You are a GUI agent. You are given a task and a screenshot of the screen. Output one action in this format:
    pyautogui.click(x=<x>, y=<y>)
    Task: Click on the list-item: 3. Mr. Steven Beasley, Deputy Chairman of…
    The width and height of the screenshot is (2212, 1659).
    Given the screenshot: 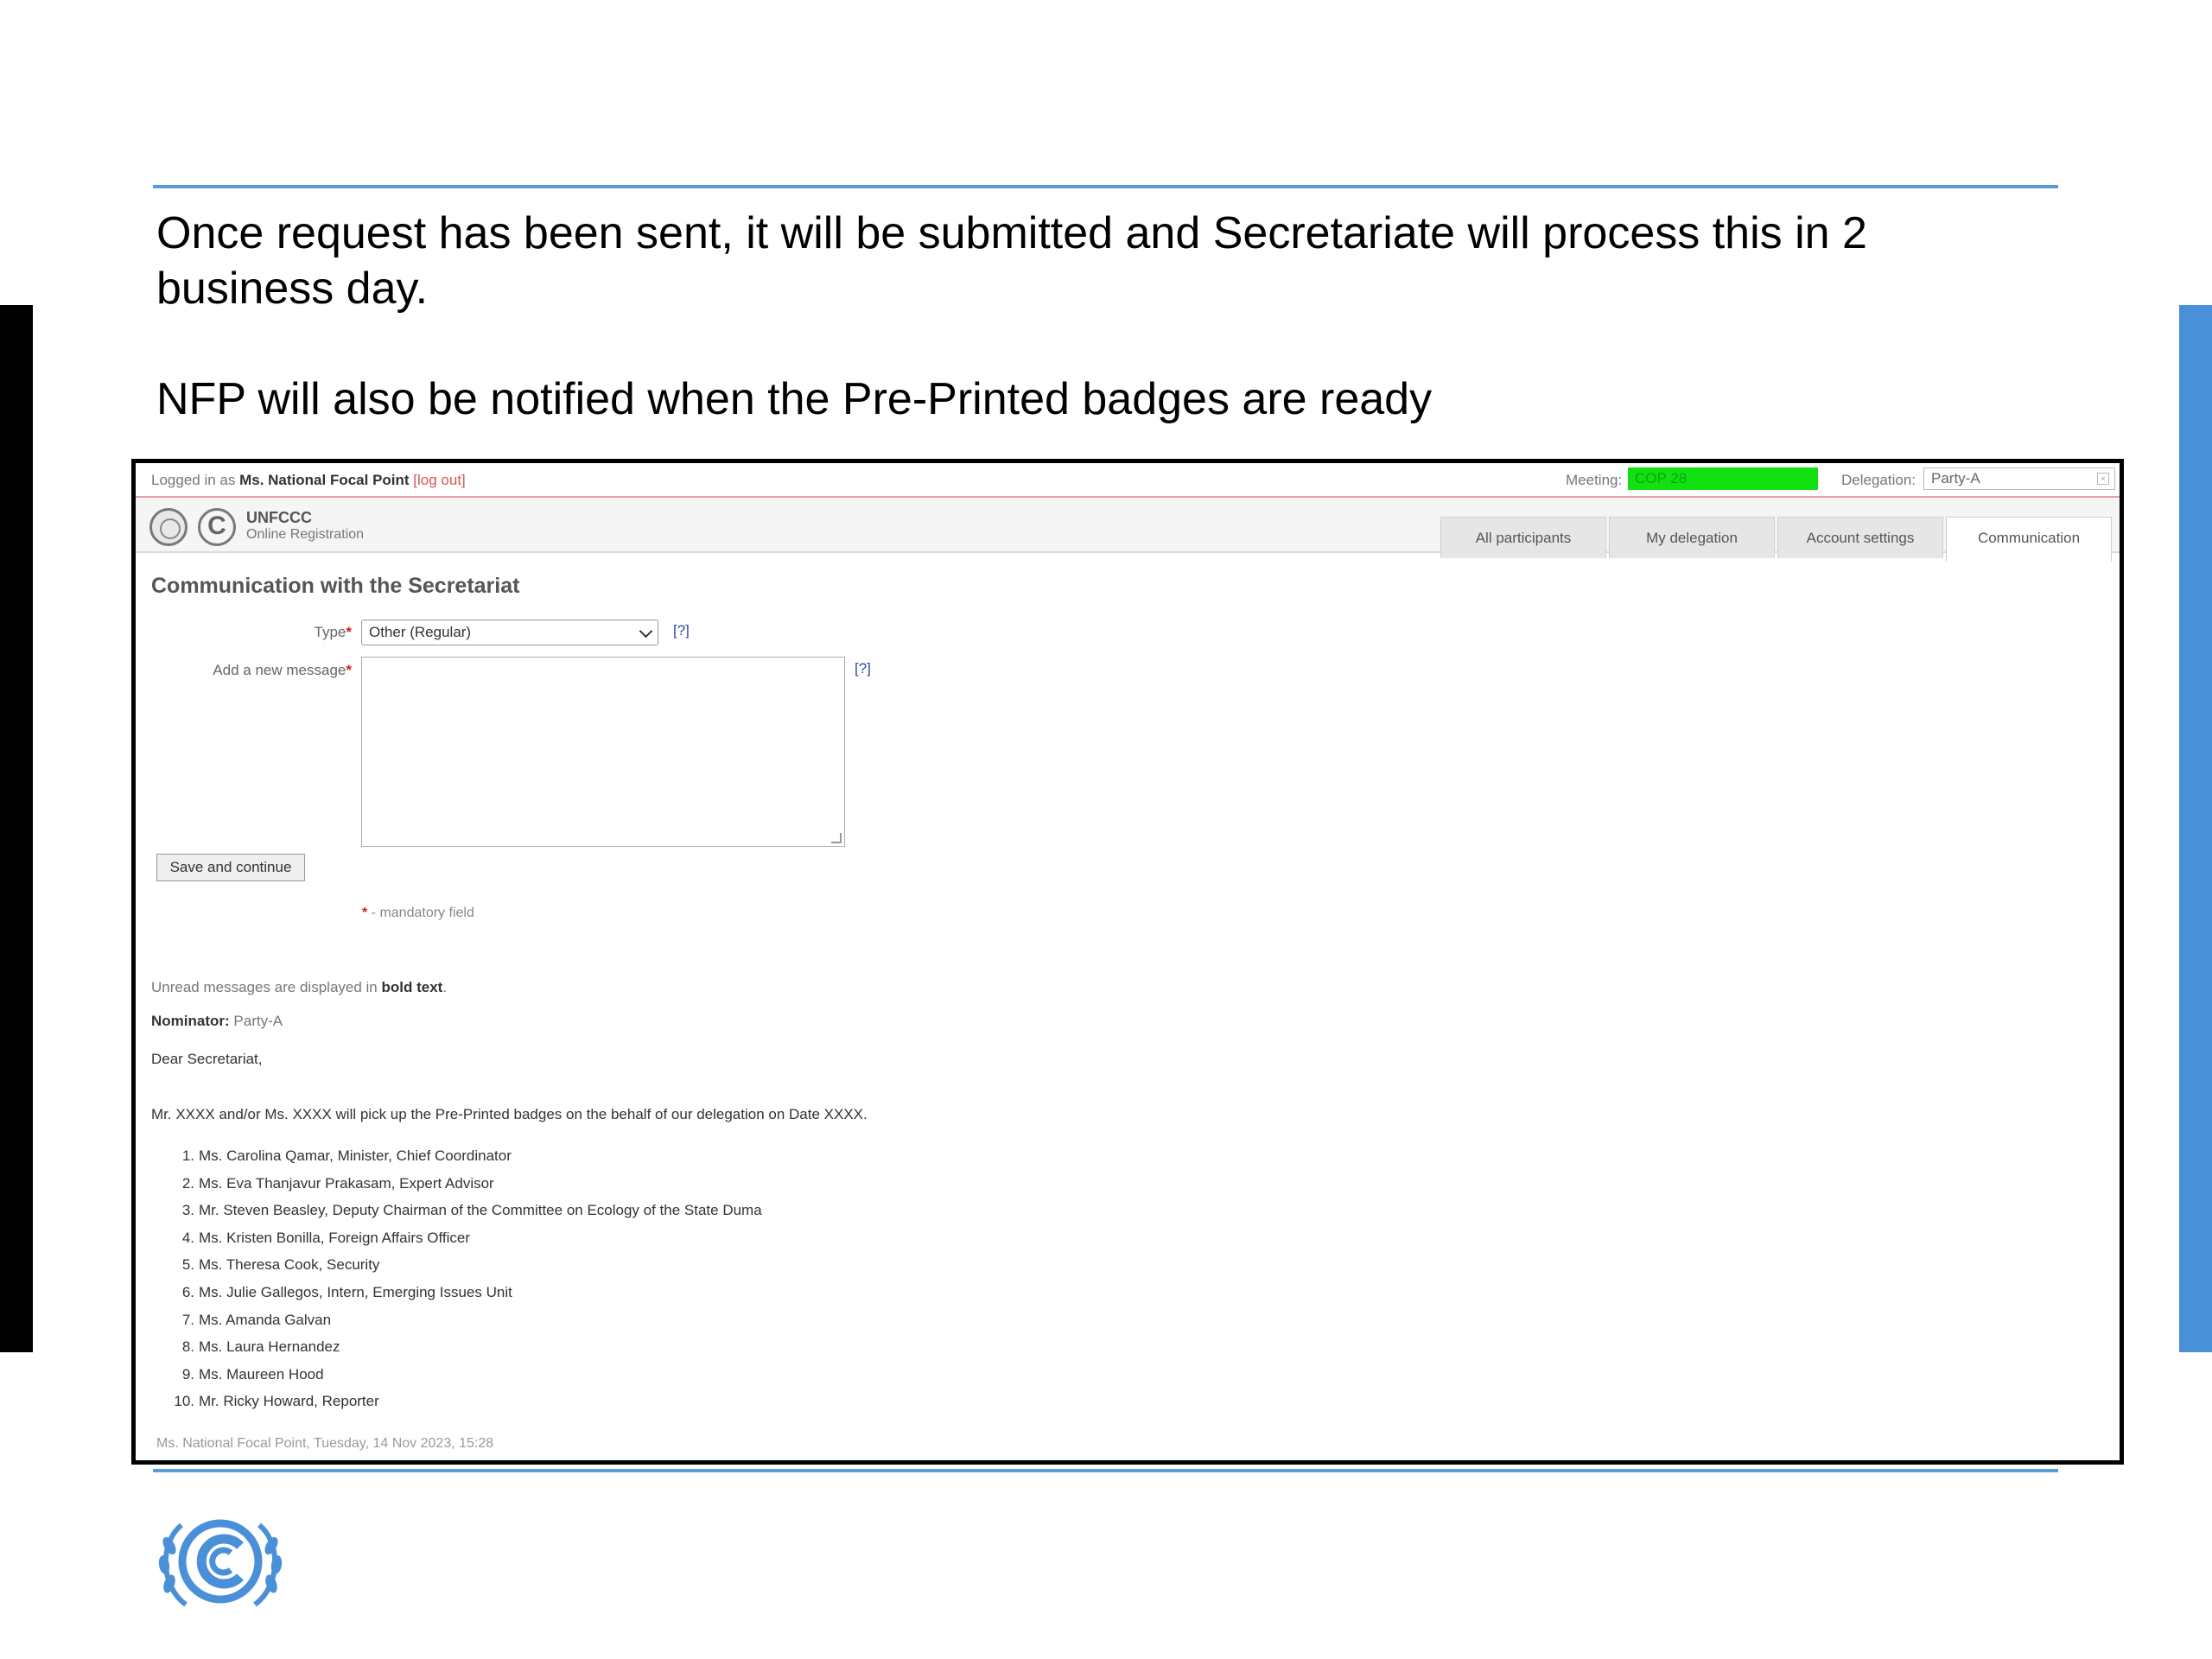 What is the action you would take?
    pyautogui.click(x=471, y=1210)
    